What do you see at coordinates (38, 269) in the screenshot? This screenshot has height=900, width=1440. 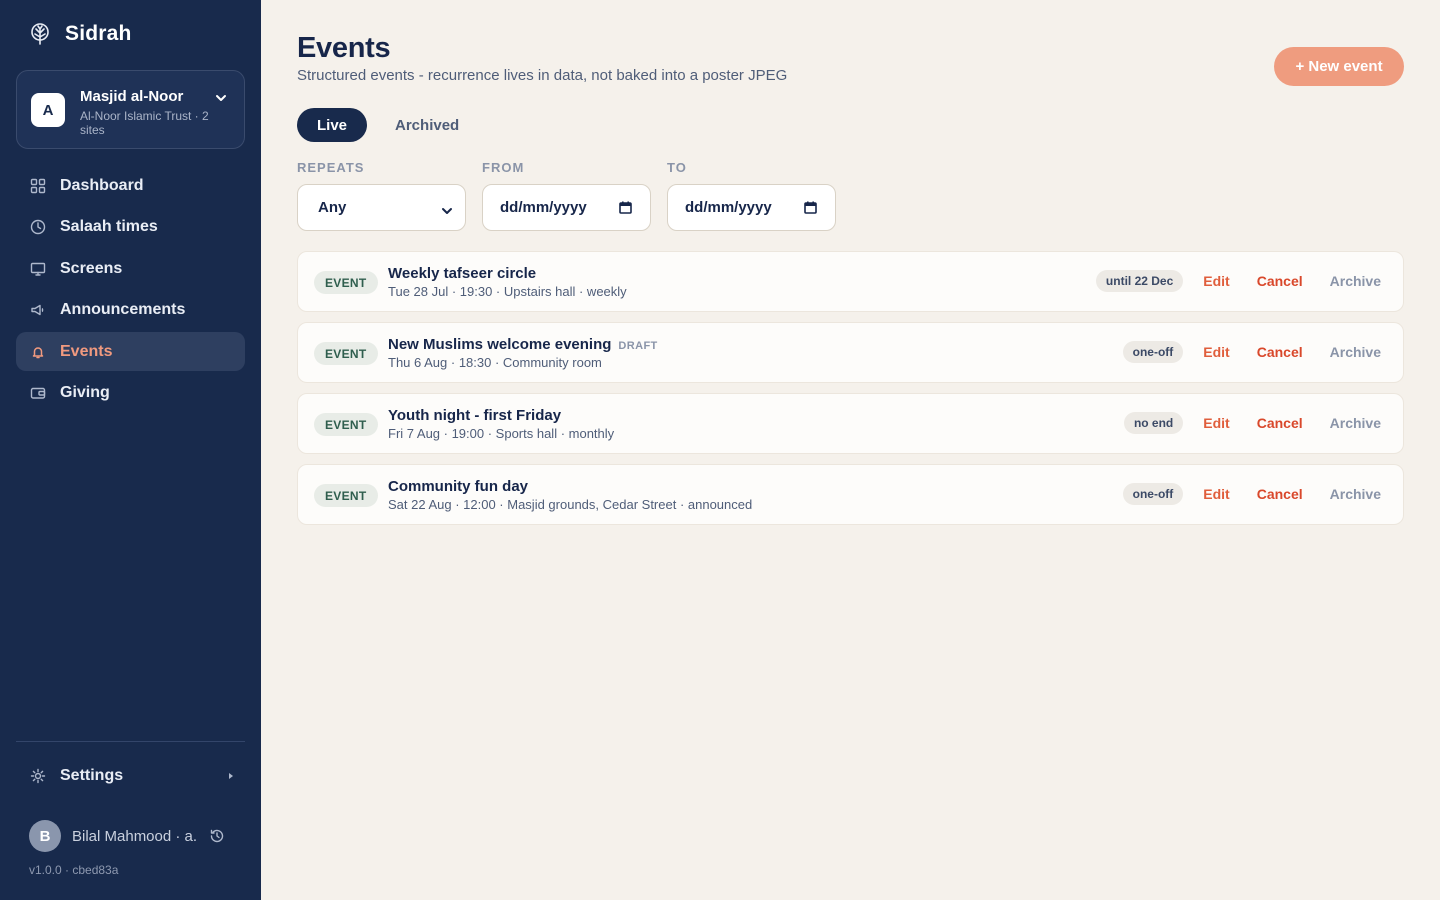 I see `monitor-icon` at bounding box center [38, 269].